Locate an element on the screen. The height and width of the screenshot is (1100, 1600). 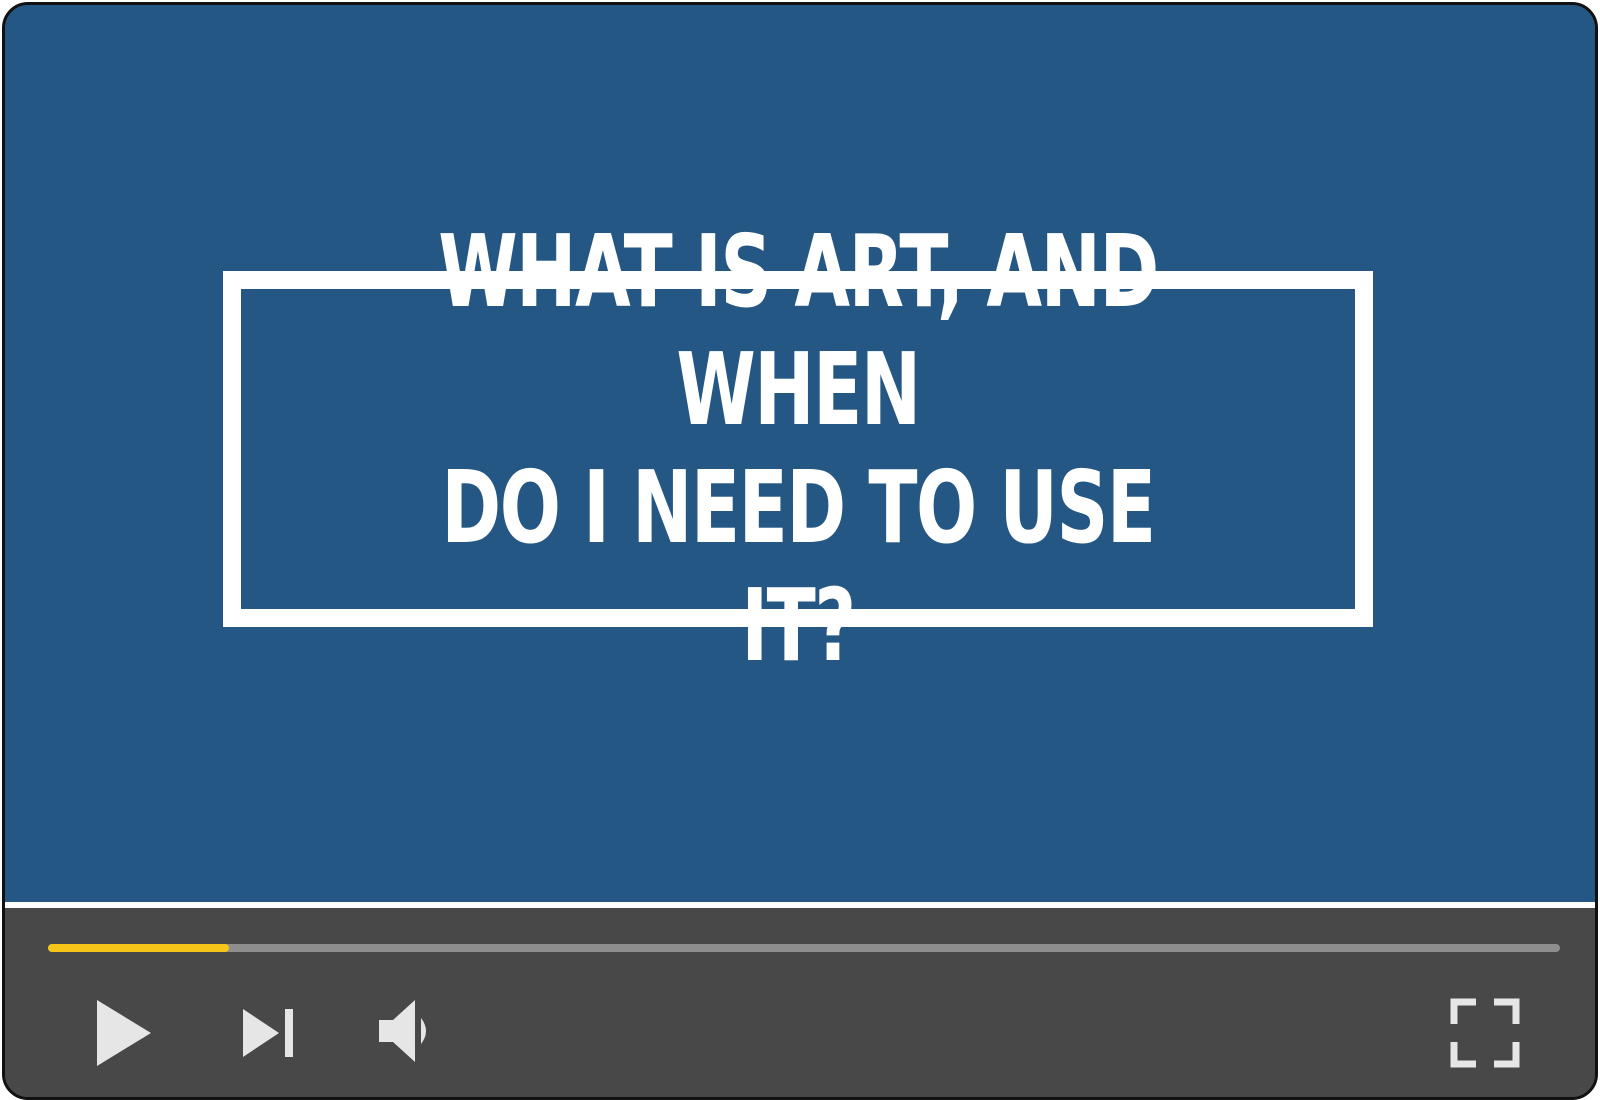
play-icon is located at coordinates (124, 1033).